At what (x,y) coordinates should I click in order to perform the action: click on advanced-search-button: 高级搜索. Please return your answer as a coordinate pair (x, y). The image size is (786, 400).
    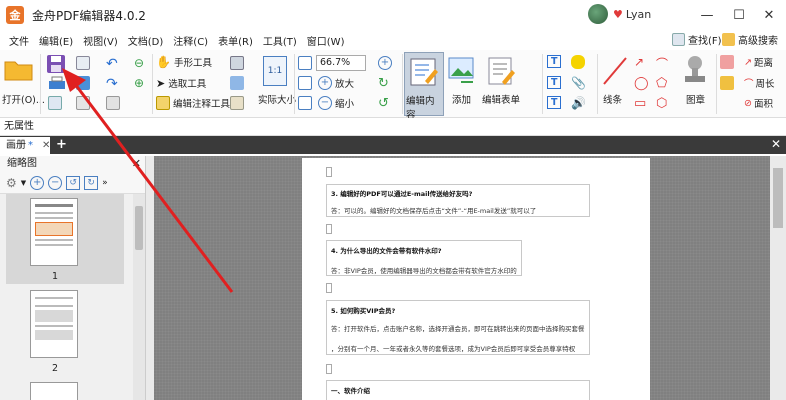
    Looking at the image, I should click on (750, 39).